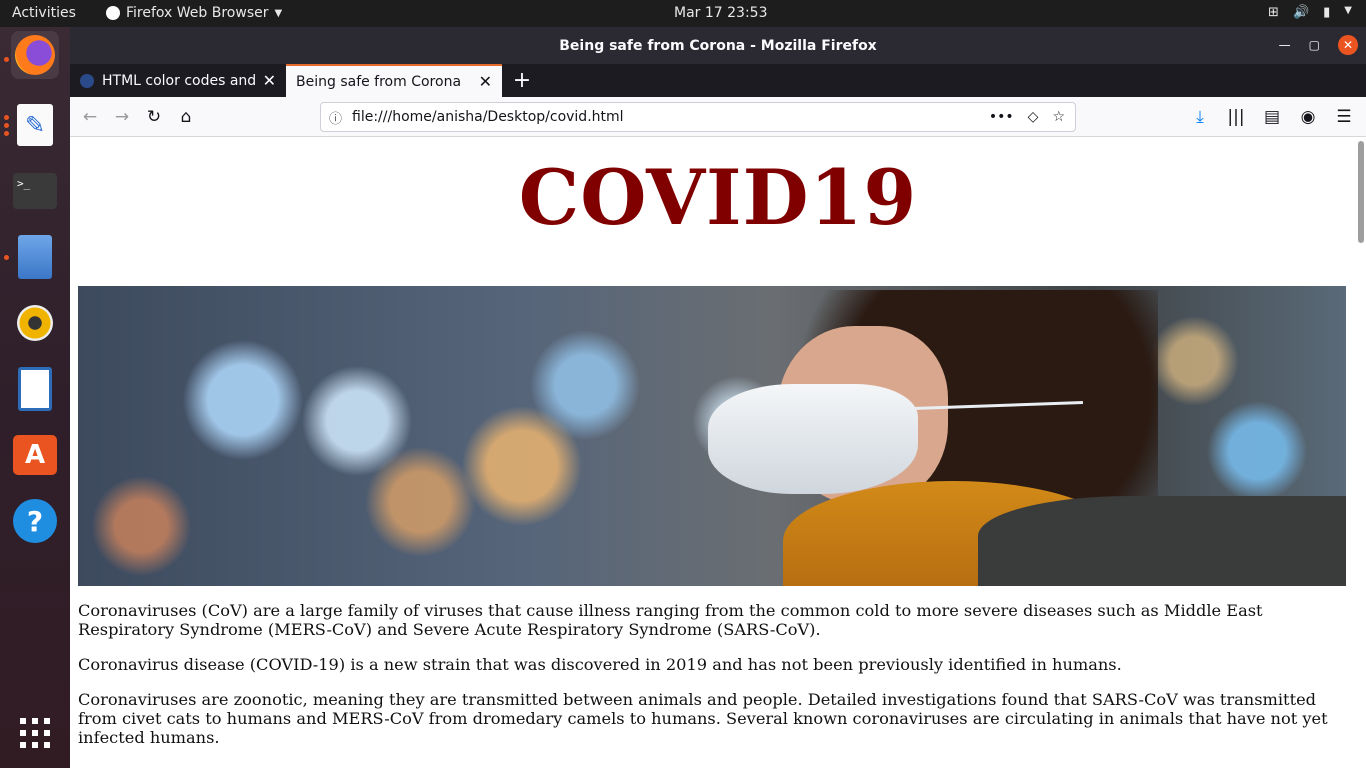  I want to click on battery-icon: ▮, so click(1327, 12).